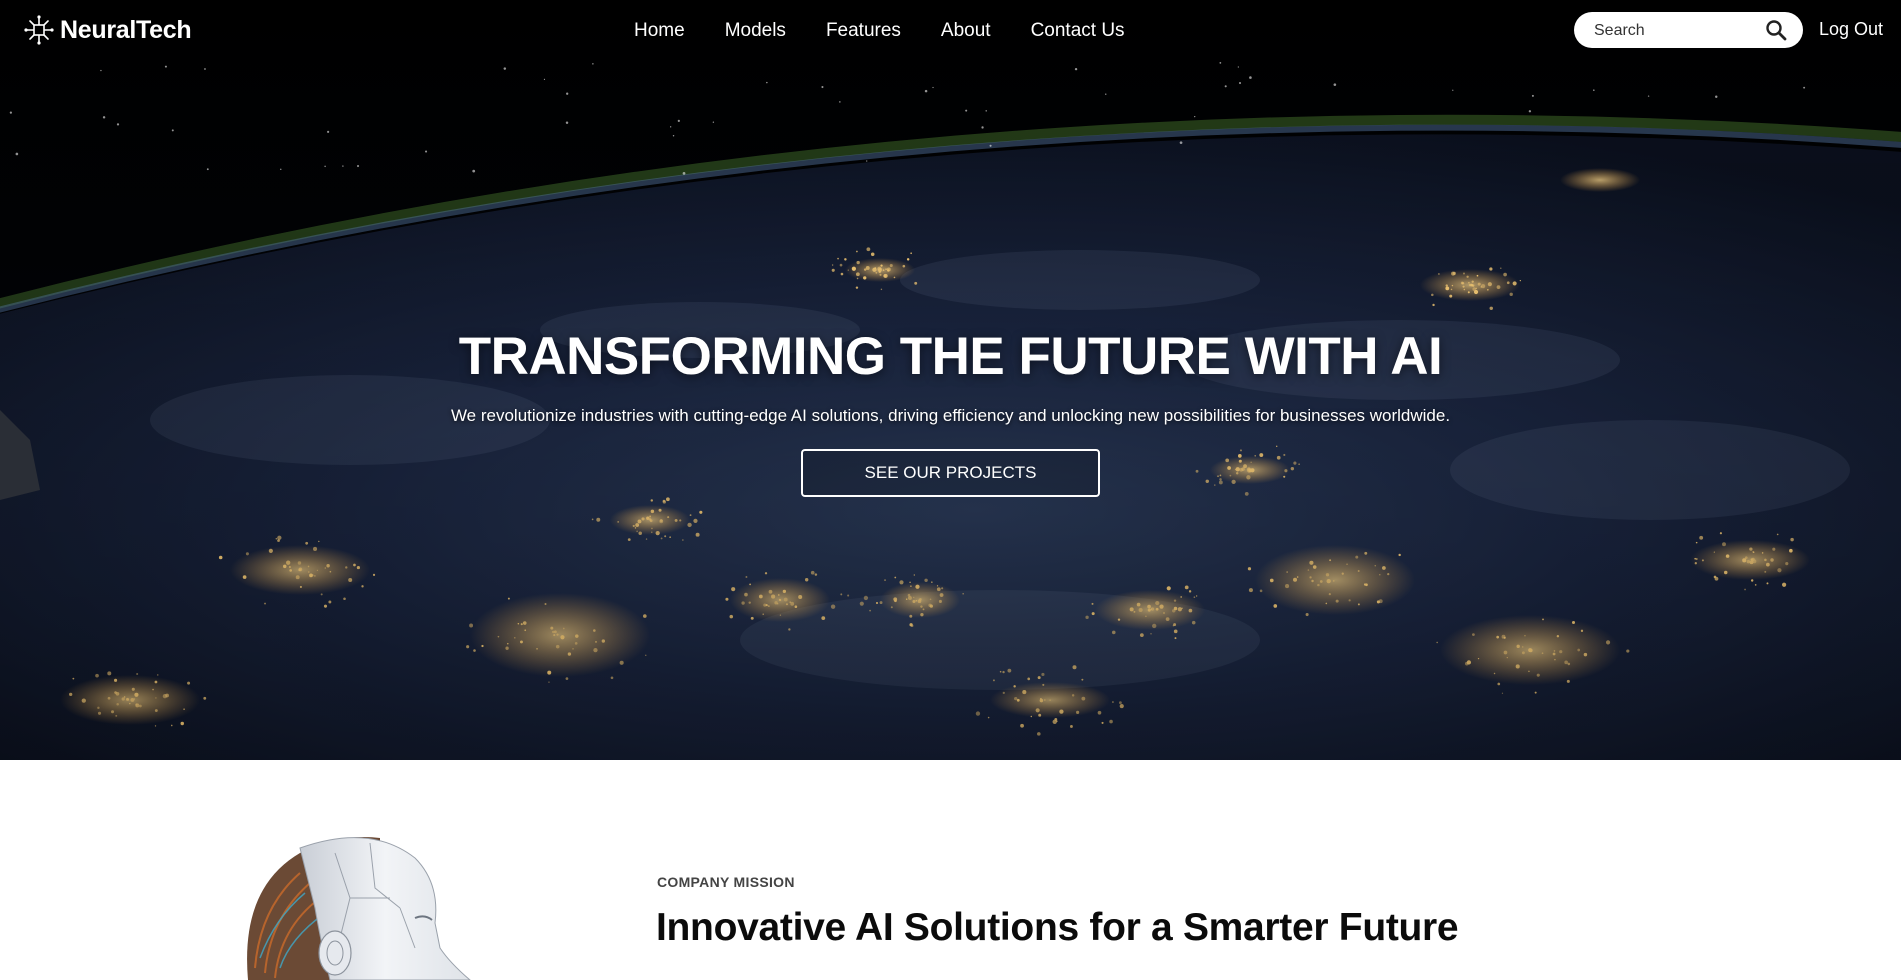  I want to click on search-box, so click(1688, 30).